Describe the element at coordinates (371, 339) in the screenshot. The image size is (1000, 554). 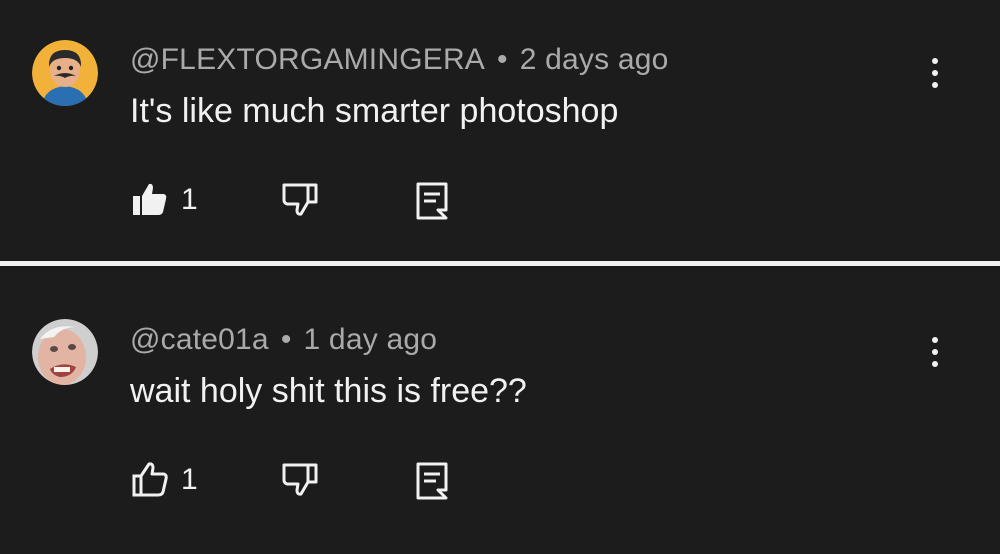
I see `comment-time: 1 day ago` at that location.